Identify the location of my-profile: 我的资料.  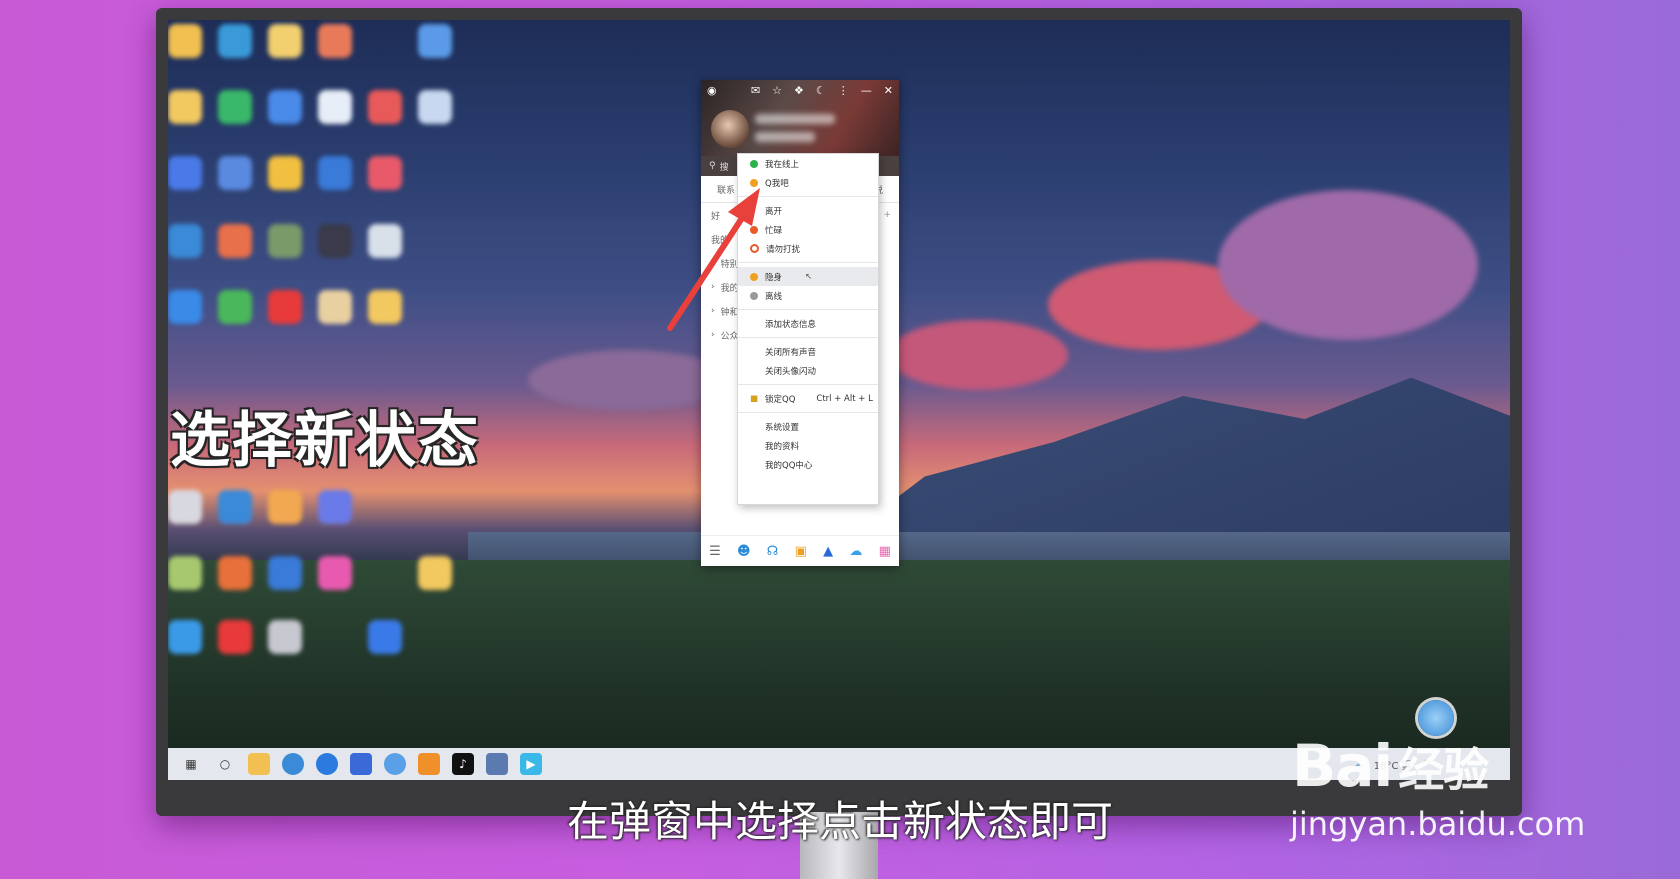
(808, 445).